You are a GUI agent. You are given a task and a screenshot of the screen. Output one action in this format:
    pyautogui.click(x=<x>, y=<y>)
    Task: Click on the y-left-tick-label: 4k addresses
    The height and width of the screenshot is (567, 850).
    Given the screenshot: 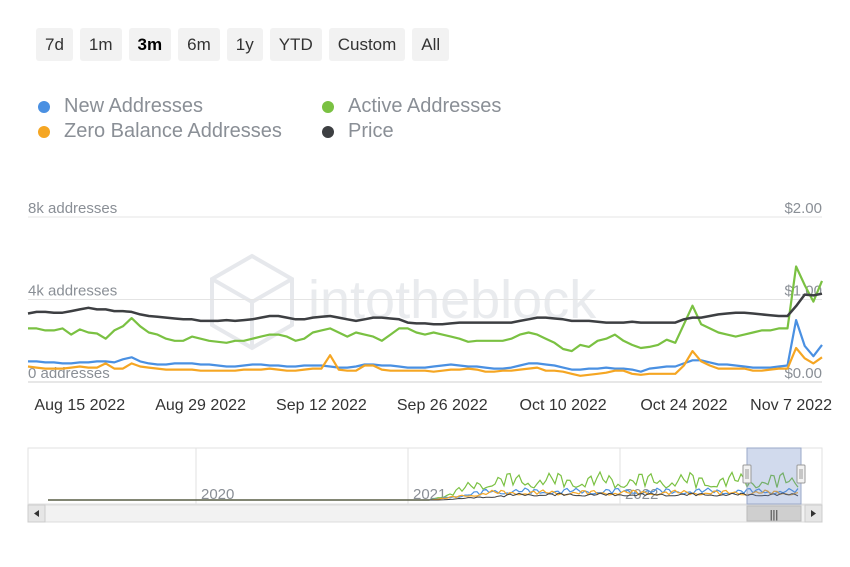 What is the action you would take?
    pyautogui.click(x=72, y=291)
    